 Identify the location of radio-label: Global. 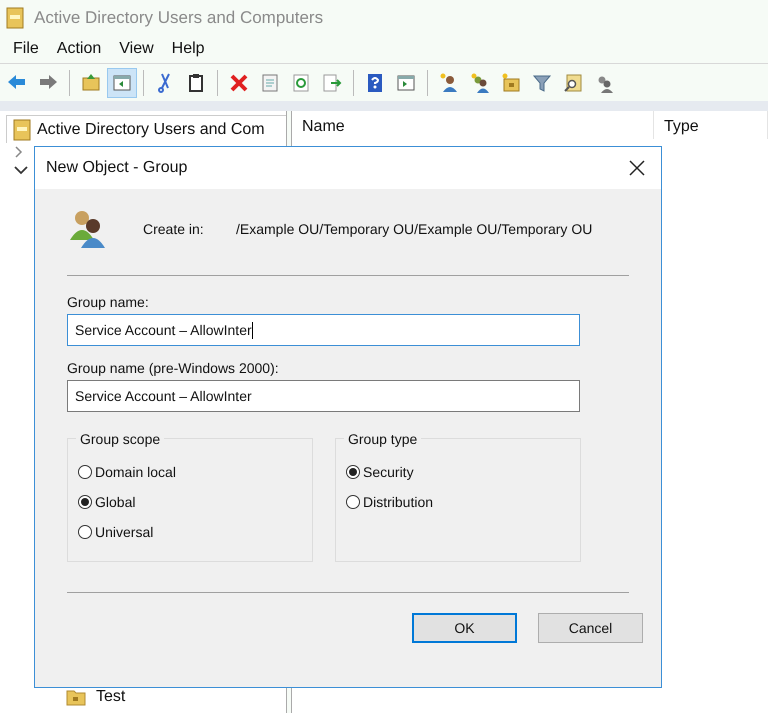
(115, 502).